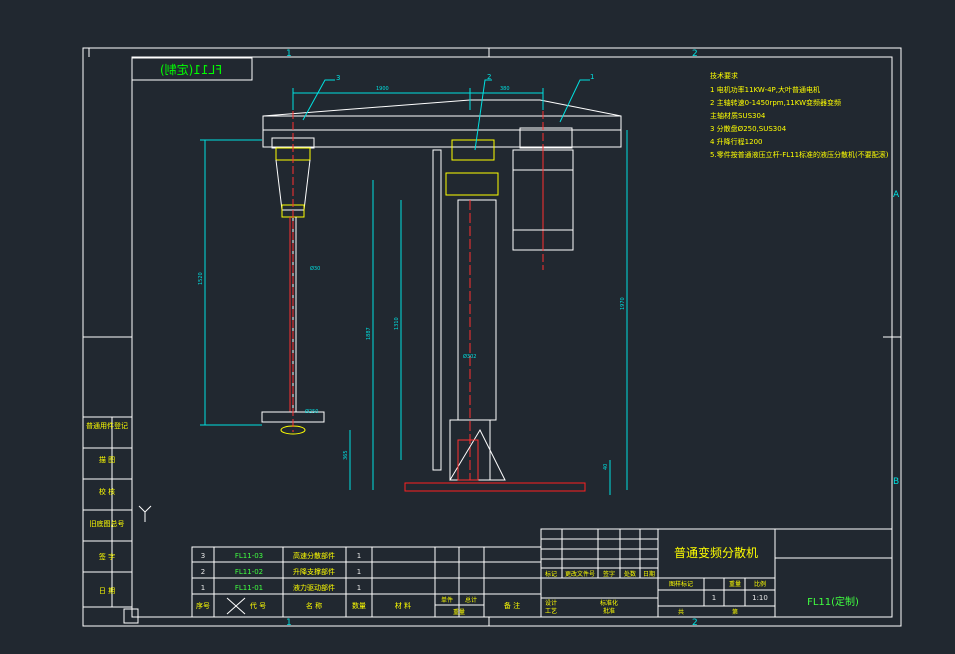  I want to click on base-plate, so click(495, 487).